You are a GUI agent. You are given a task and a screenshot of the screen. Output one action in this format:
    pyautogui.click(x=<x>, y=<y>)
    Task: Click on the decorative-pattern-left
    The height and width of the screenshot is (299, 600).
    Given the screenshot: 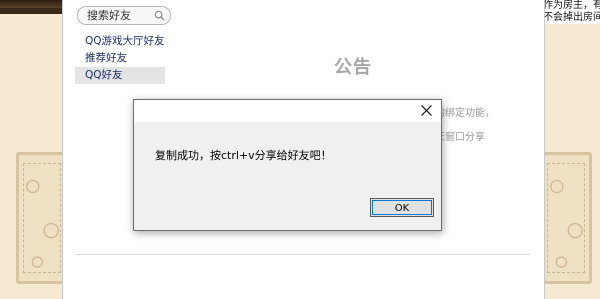 What is the action you would take?
    pyautogui.click(x=42, y=218)
    